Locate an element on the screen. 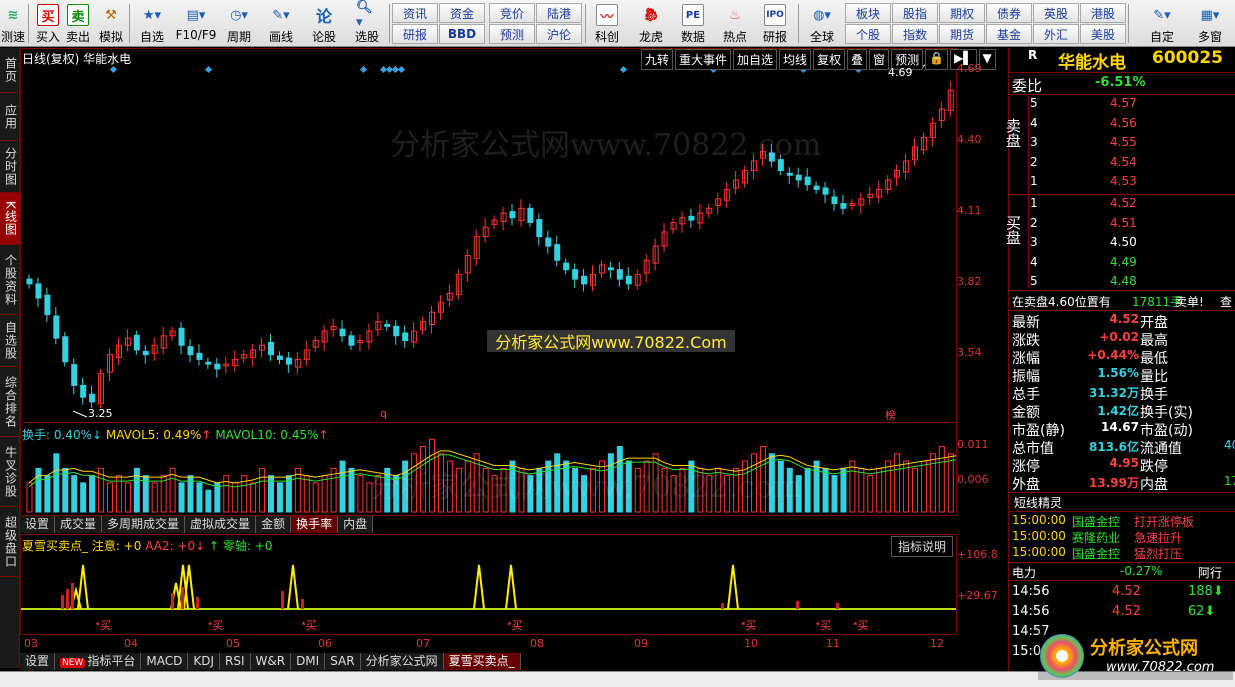 The height and width of the screenshot is (687, 1235). hk-stocks-button: 港股 is located at coordinates (1103, 13).